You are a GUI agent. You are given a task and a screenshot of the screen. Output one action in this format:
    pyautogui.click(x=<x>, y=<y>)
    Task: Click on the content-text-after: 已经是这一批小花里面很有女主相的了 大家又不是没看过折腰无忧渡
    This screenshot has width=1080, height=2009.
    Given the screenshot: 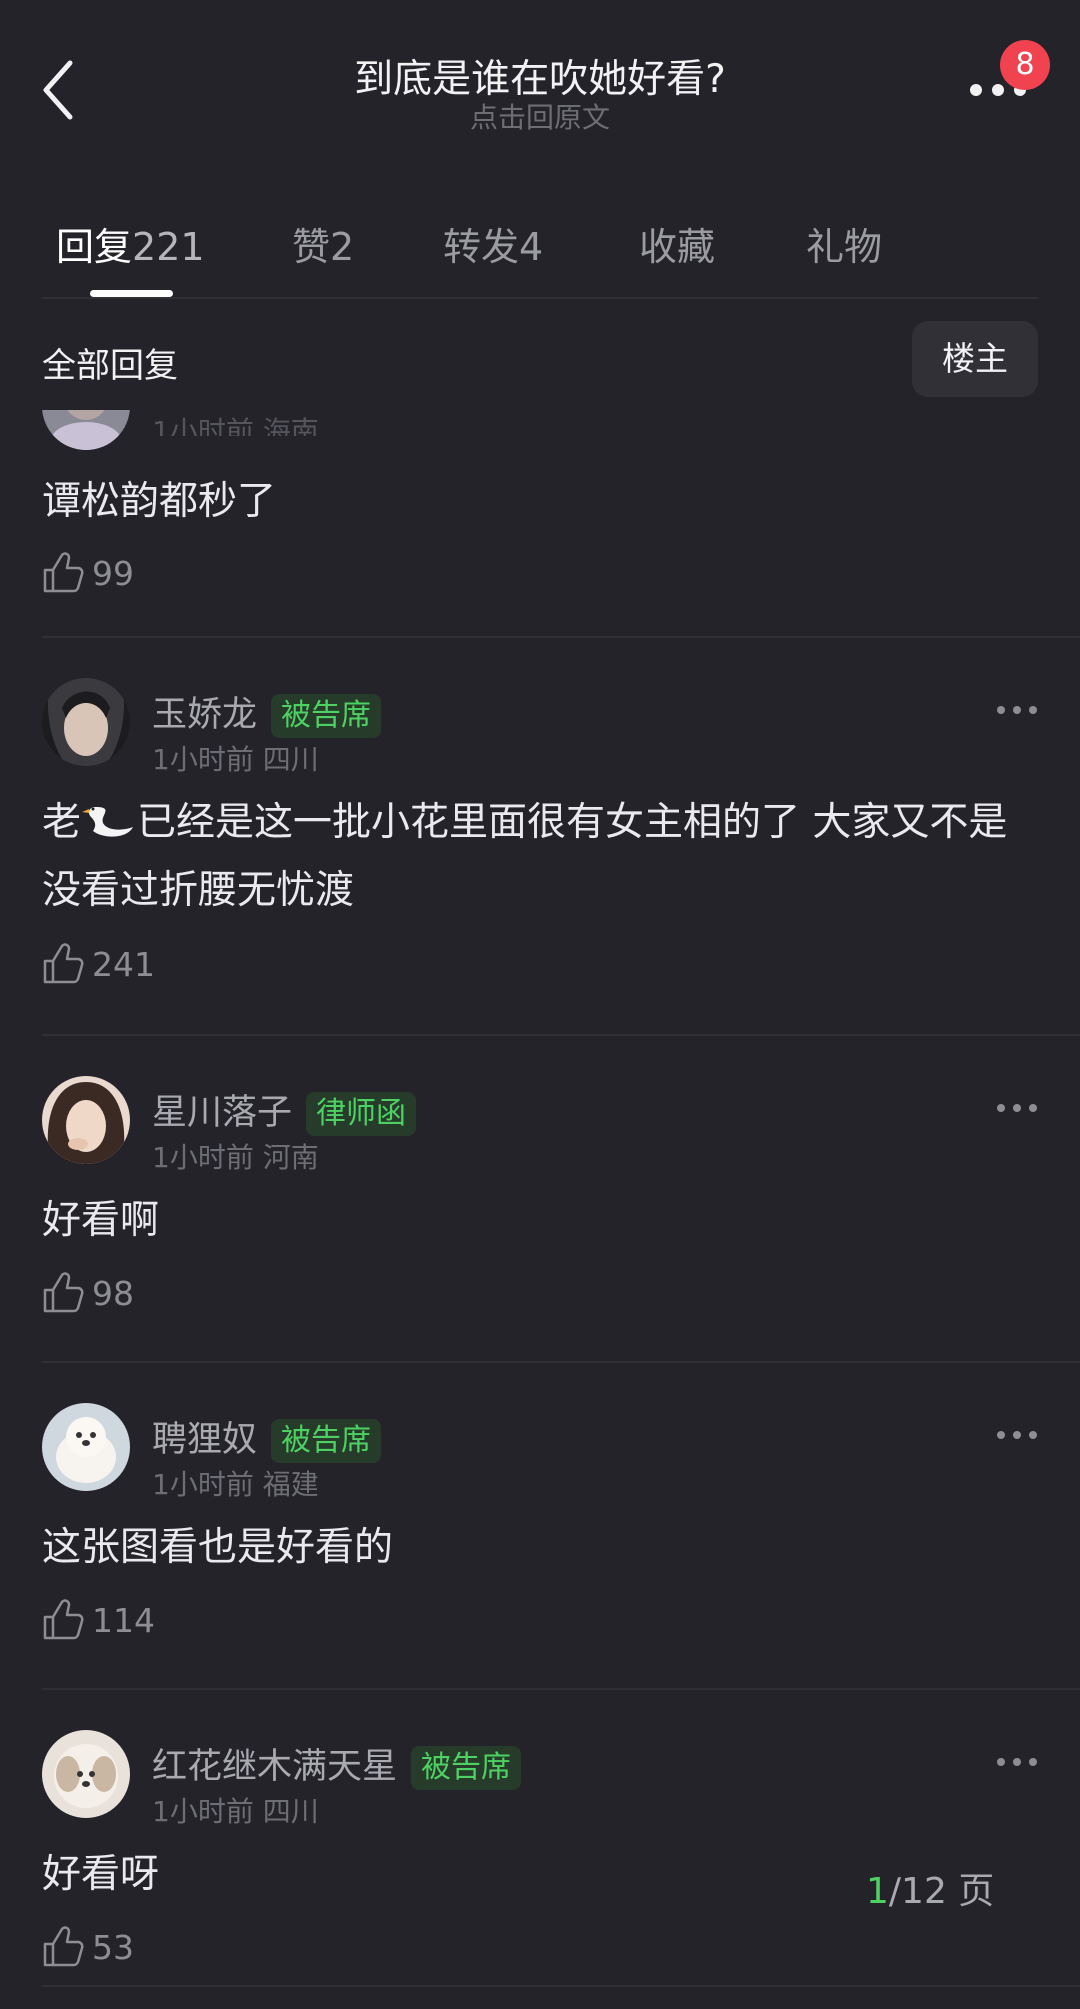 What is the action you would take?
    pyautogui.click(x=525, y=856)
    